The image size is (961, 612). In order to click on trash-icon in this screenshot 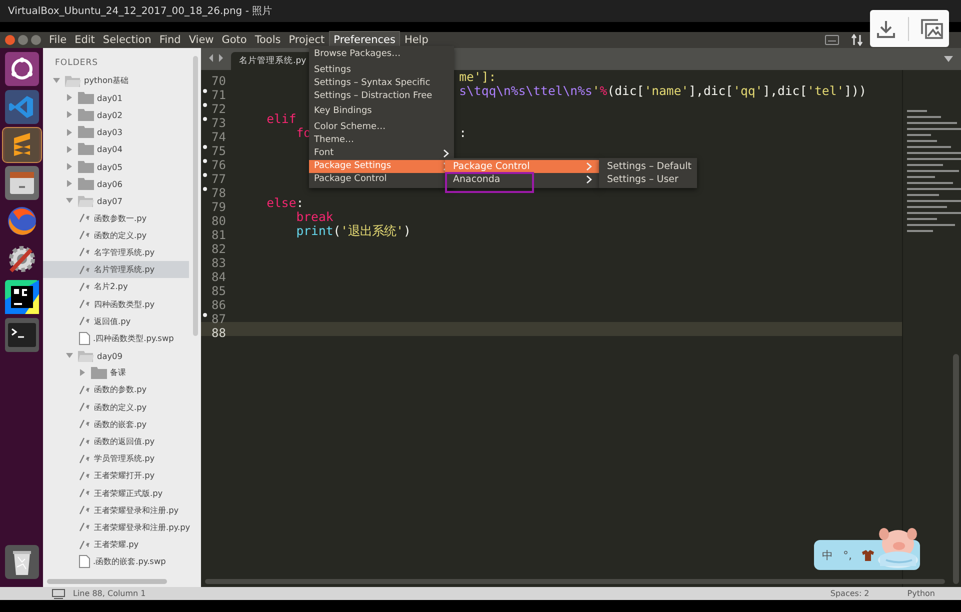, I will do `click(21, 562)`.